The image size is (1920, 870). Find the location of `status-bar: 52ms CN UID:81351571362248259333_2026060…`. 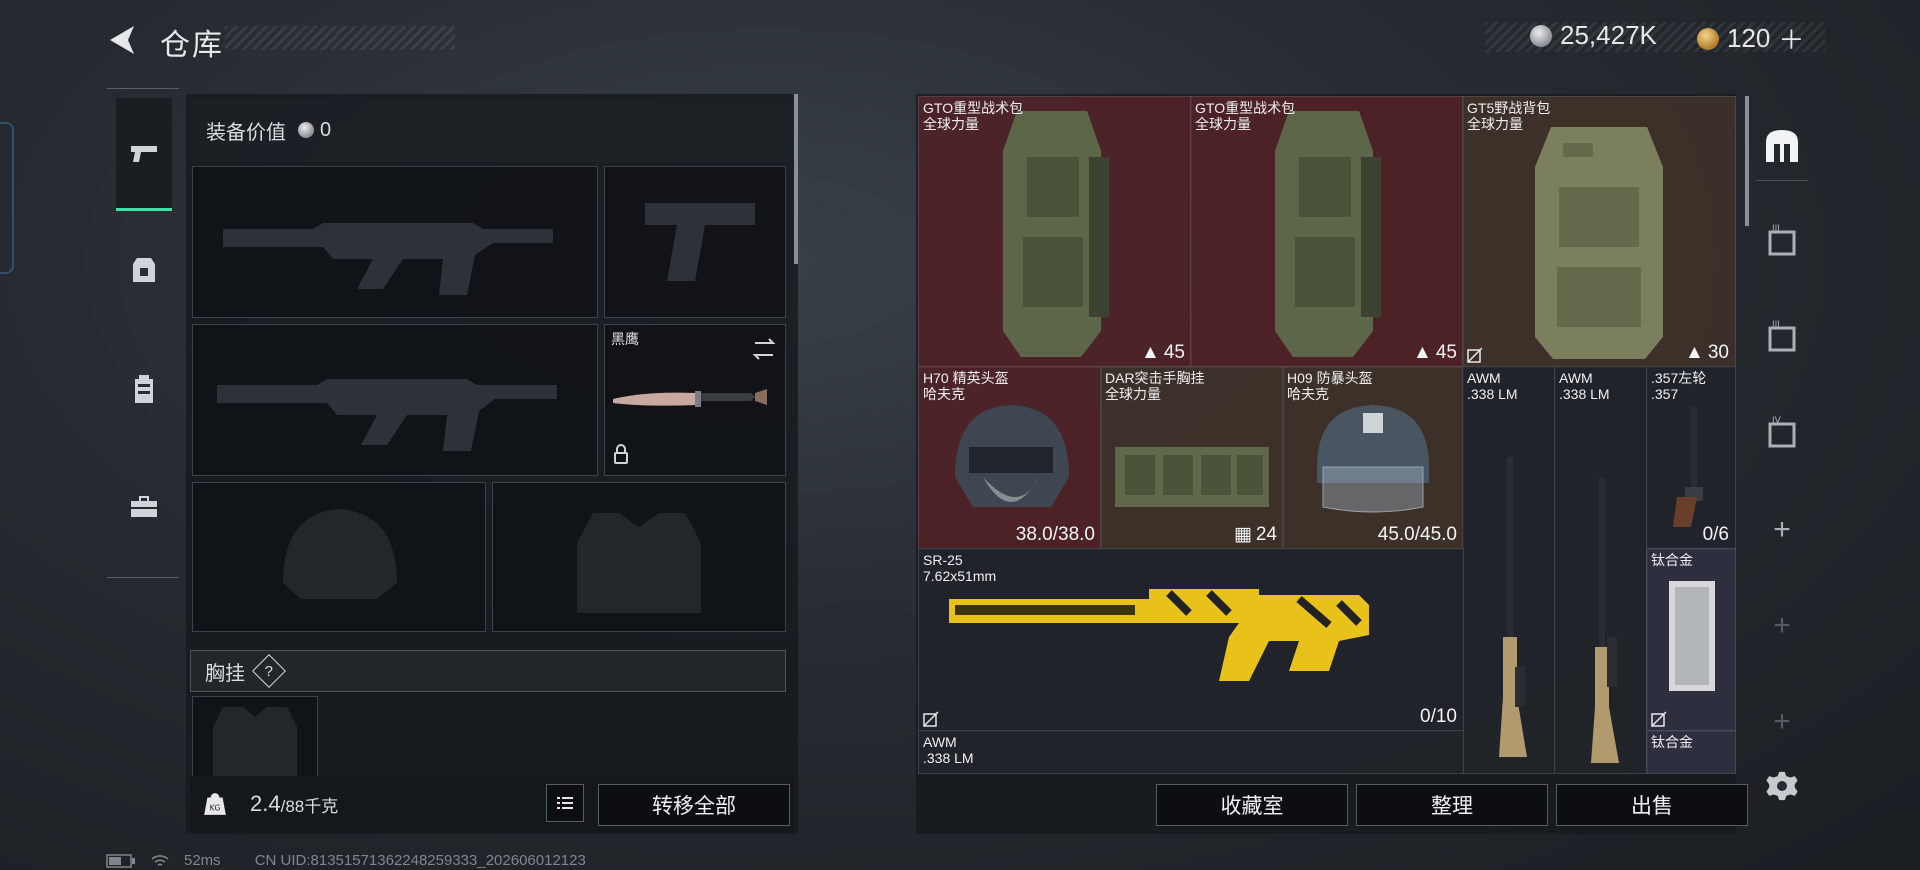

status-bar: 52ms CN UID:81351571362248259333_2026060… is located at coordinates (346, 860).